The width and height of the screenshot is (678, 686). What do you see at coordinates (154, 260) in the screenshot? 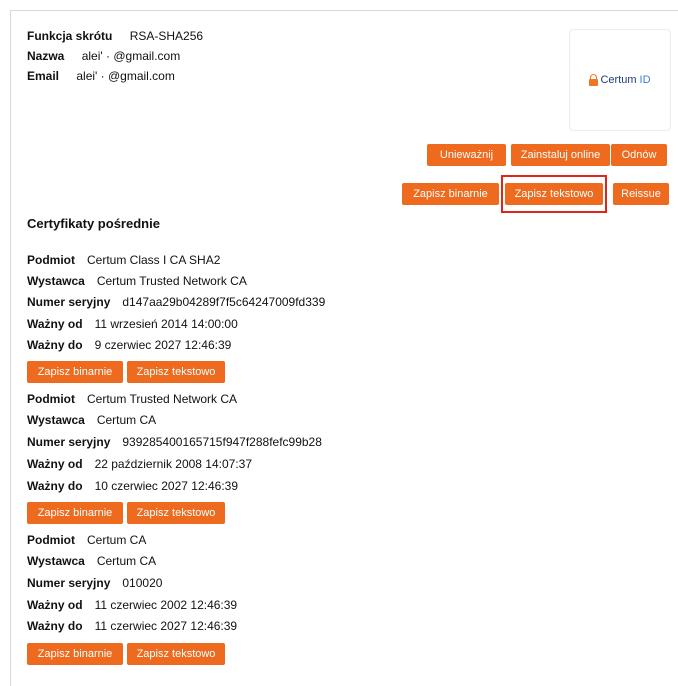
I see `subject-value: Certum Class I CA SHA2` at bounding box center [154, 260].